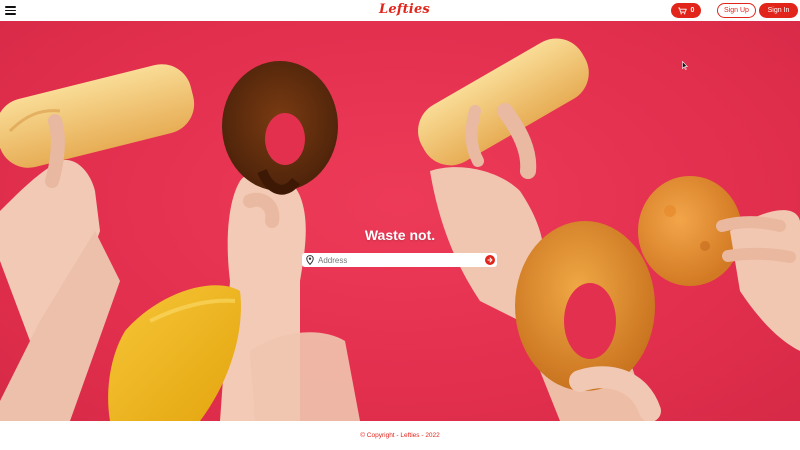 This screenshot has width=800, height=450. Describe the element at coordinates (692, 10) in the screenshot. I see `cart-count: 0` at that location.